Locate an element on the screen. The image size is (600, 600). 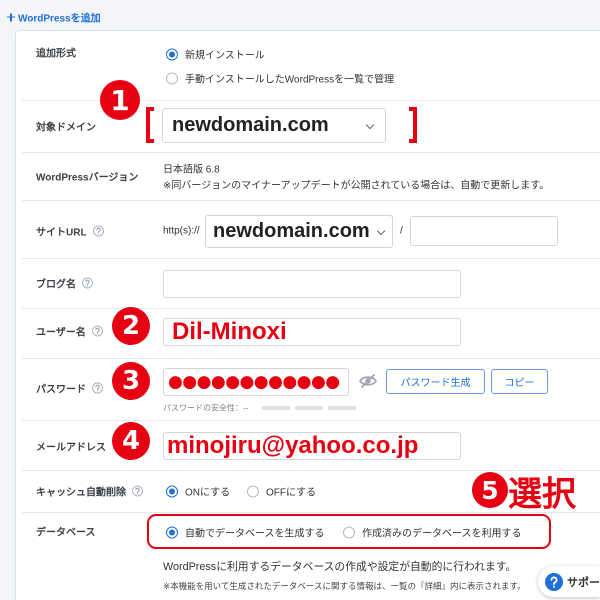
site-url-domain-value: newdomain.com is located at coordinates (291, 231).